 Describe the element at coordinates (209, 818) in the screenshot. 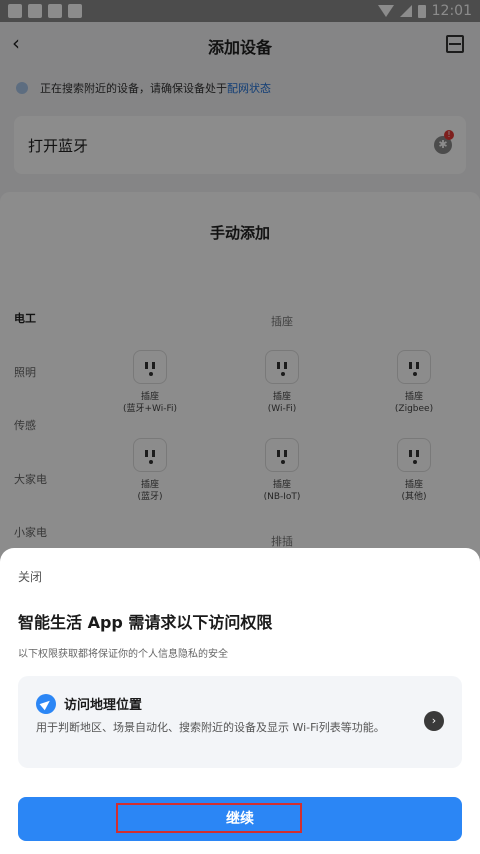

I see `highlight-box` at that location.